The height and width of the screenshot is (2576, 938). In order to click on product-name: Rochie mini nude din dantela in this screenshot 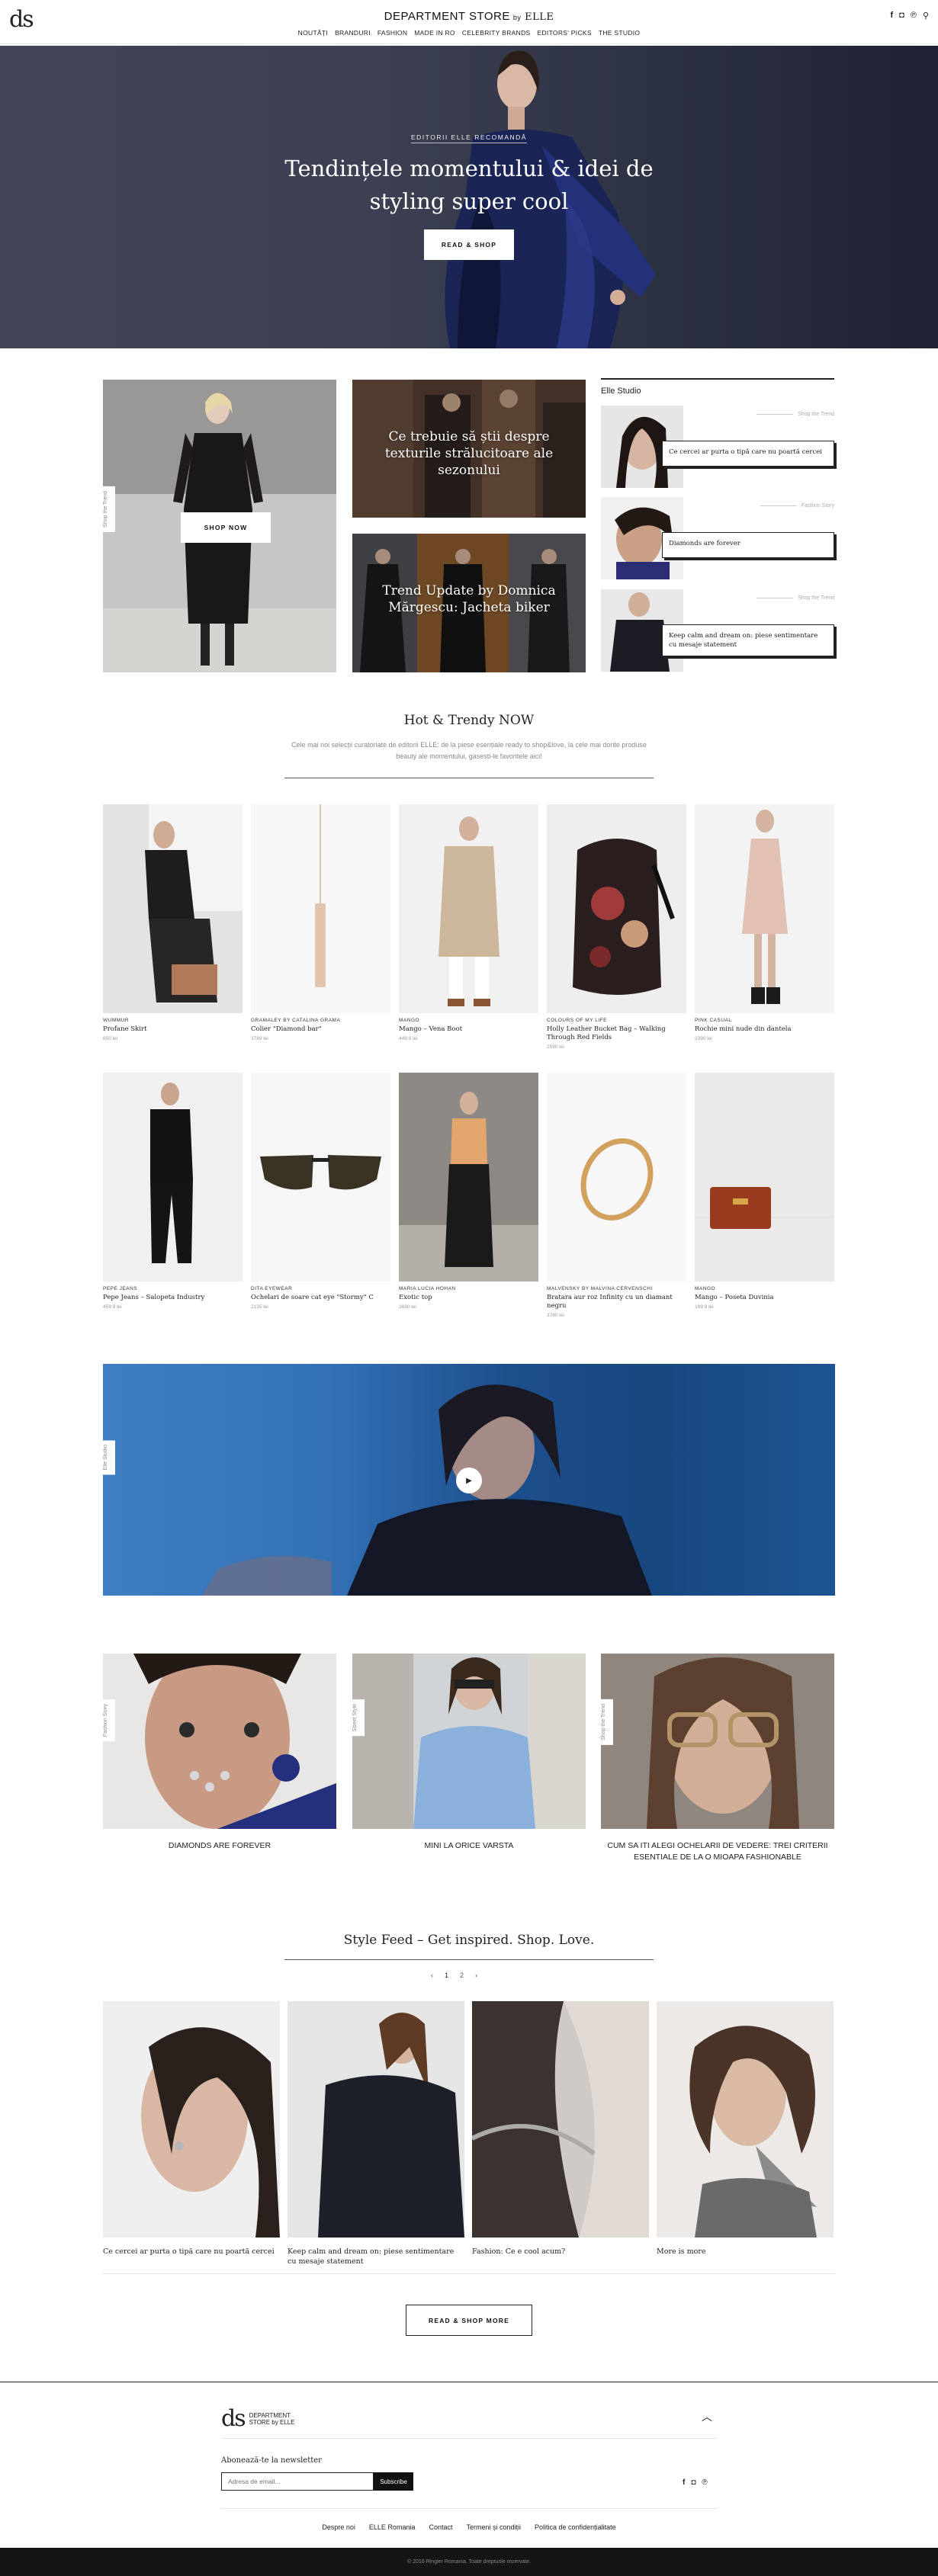, I will do `click(764, 1029)`.